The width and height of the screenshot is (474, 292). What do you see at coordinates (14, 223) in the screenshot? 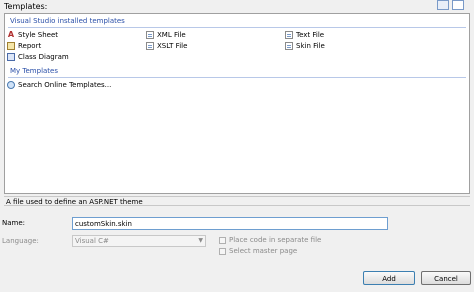
I see `name-label: Name:` at bounding box center [14, 223].